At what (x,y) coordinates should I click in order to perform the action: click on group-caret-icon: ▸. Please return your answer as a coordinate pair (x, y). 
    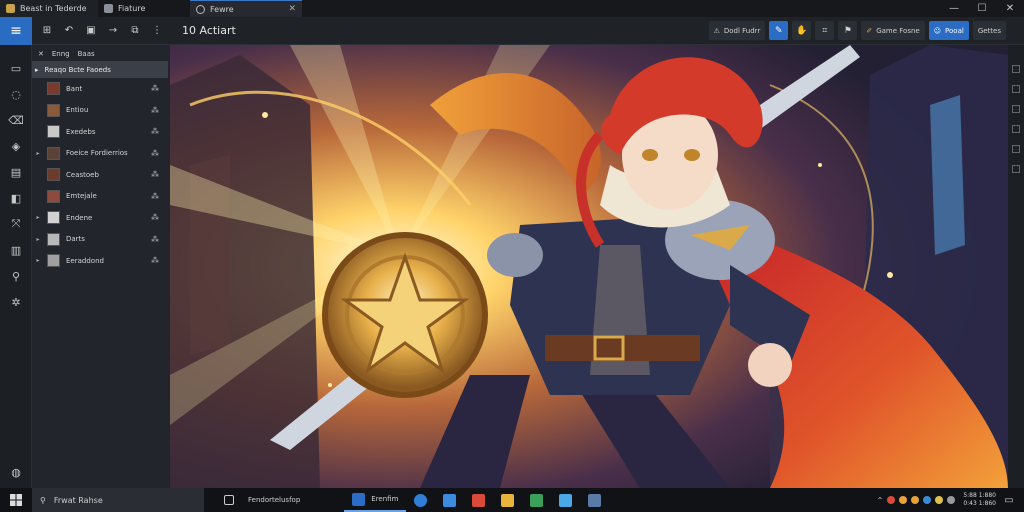
    Looking at the image, I should click on (37, 70).